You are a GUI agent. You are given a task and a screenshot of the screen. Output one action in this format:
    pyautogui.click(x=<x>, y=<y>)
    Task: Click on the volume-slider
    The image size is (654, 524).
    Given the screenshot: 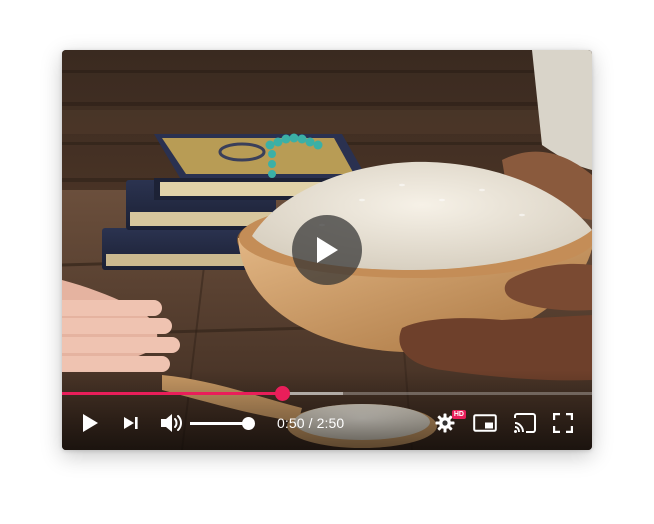 What is the action you would take?
    pyautogui.click(x=222, y=423)
    